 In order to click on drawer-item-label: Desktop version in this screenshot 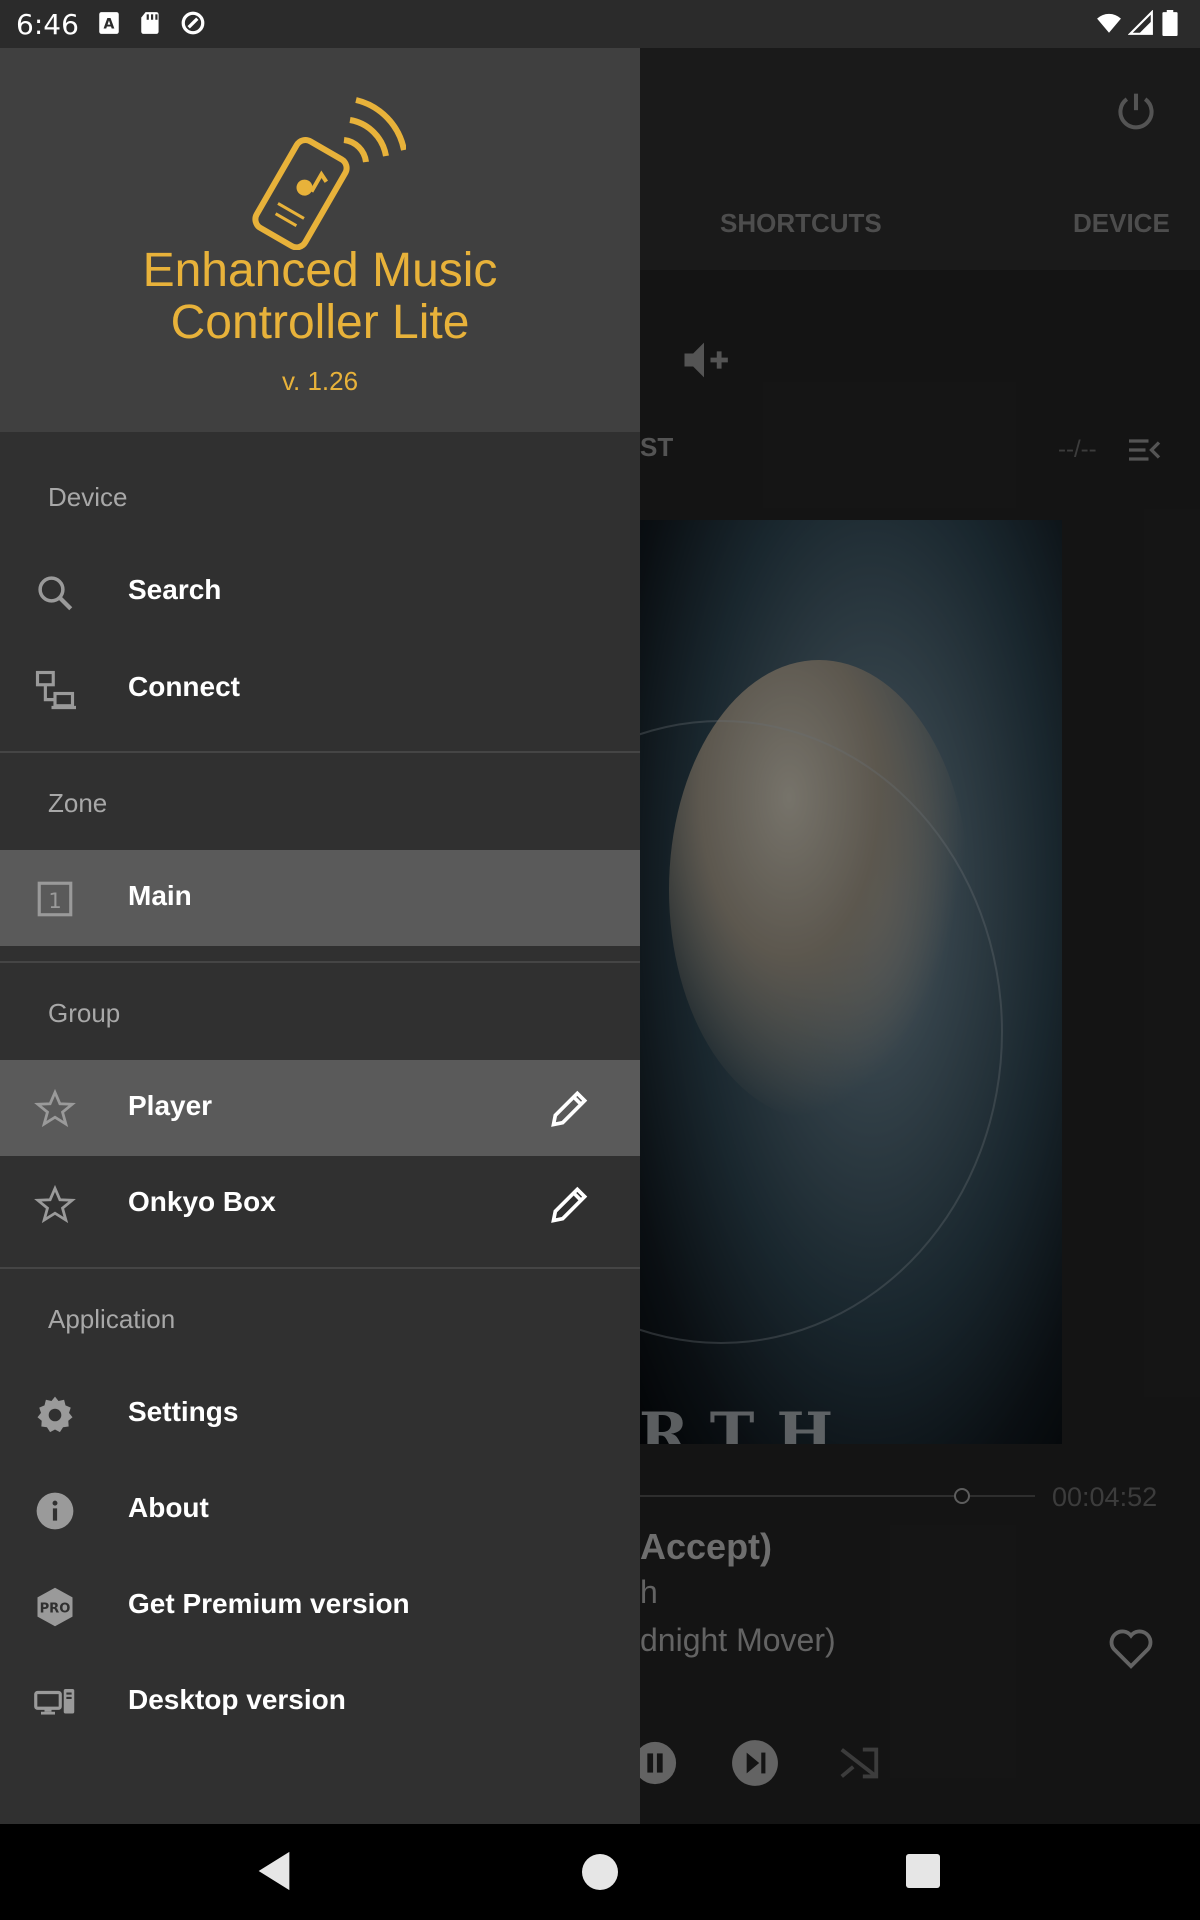, I will do `click(237, 1699)`.